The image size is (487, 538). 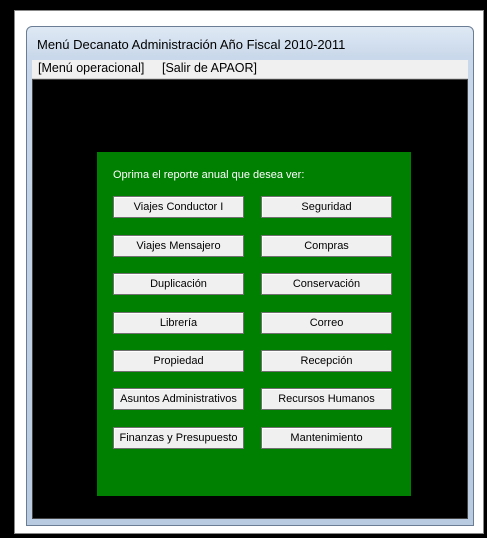 What do you see at coordinates (209, 175) in the screenshot?
I see `panel-prompt: Oprima el reporte anual que desea ver:` at bounding box center [209, 175].